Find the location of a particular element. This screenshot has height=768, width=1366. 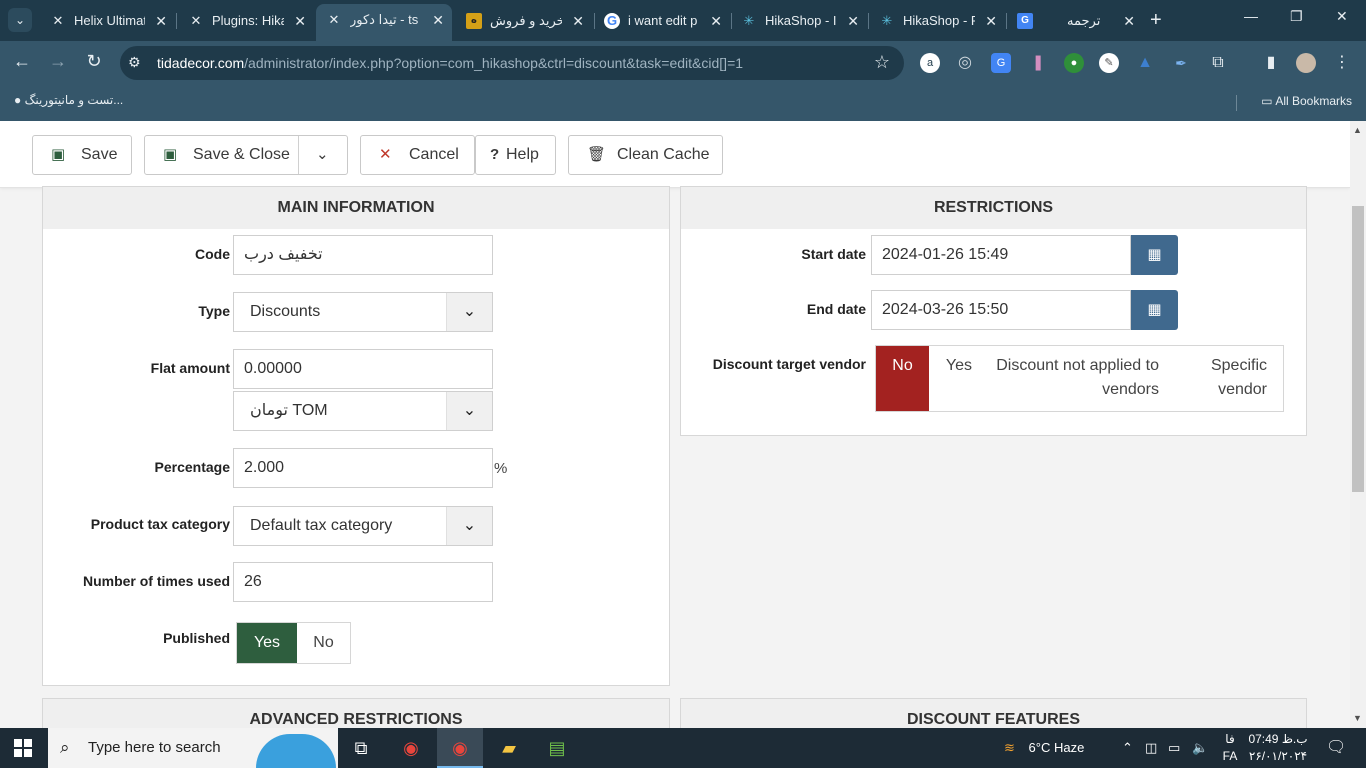

back-arrow-icon: ← is located at coordinates (22, 61).